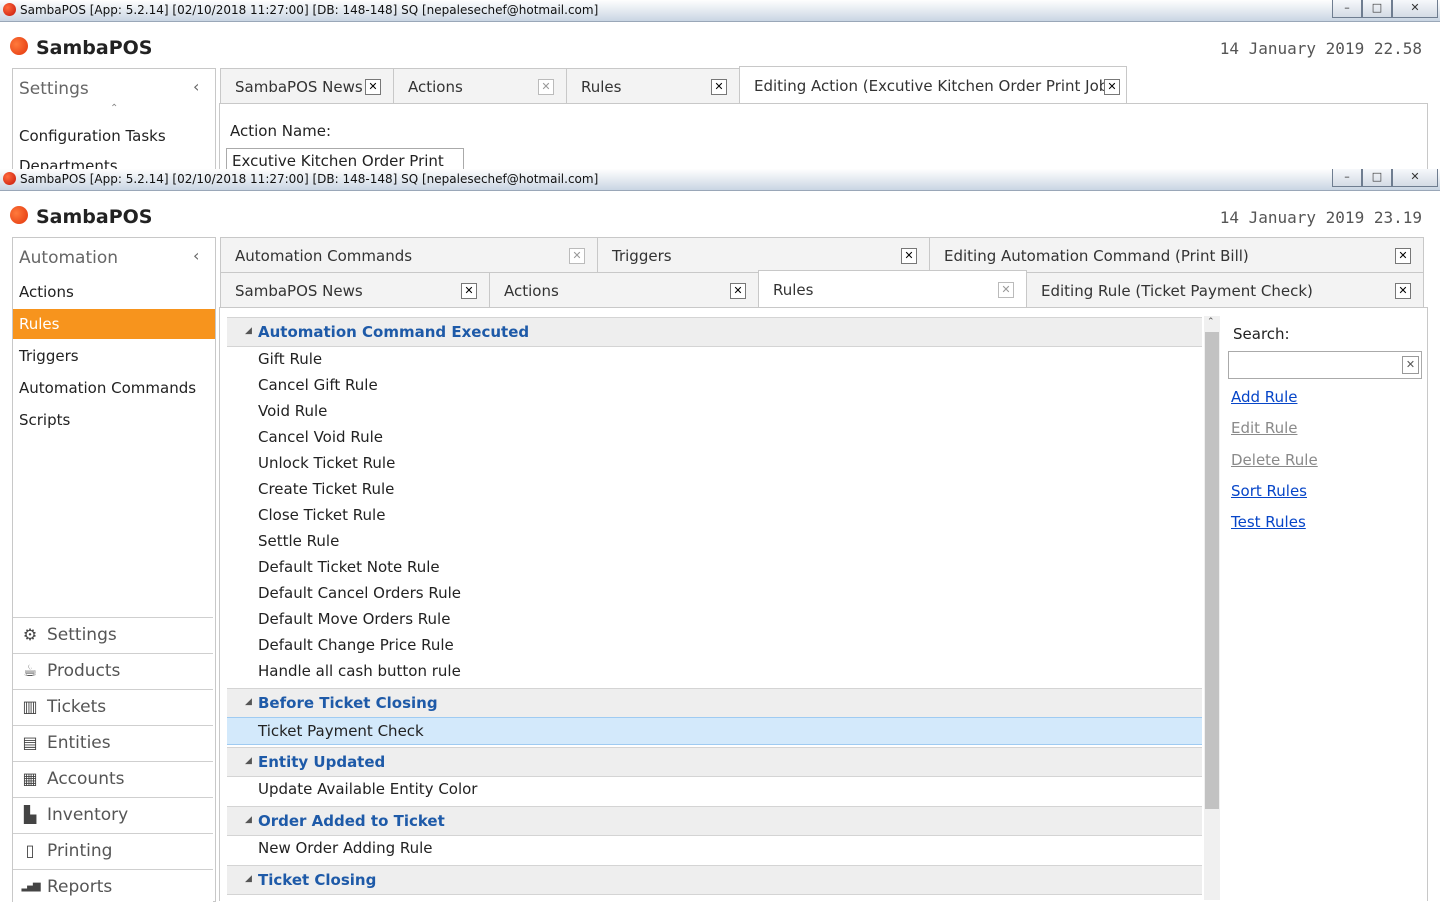 This screenshot has height=905, width=1440. I want to click on maximize-button: □, so click(1377, 178).